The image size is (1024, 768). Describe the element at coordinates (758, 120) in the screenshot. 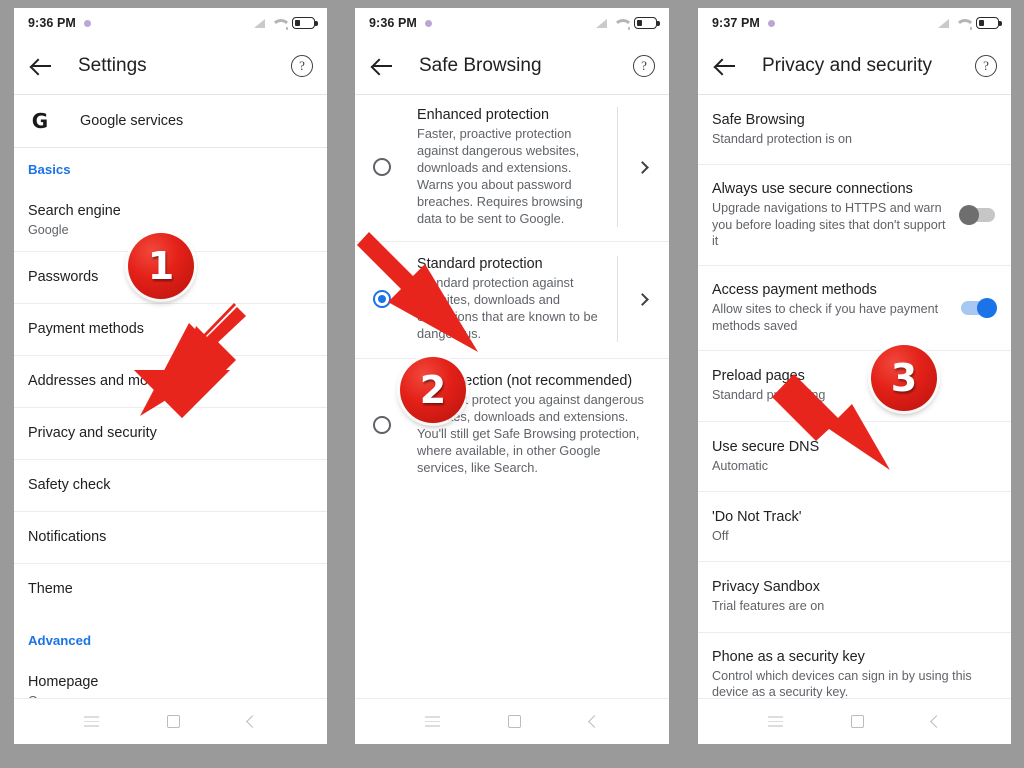

I see `list-item-title: Safe Browsing` at that location.